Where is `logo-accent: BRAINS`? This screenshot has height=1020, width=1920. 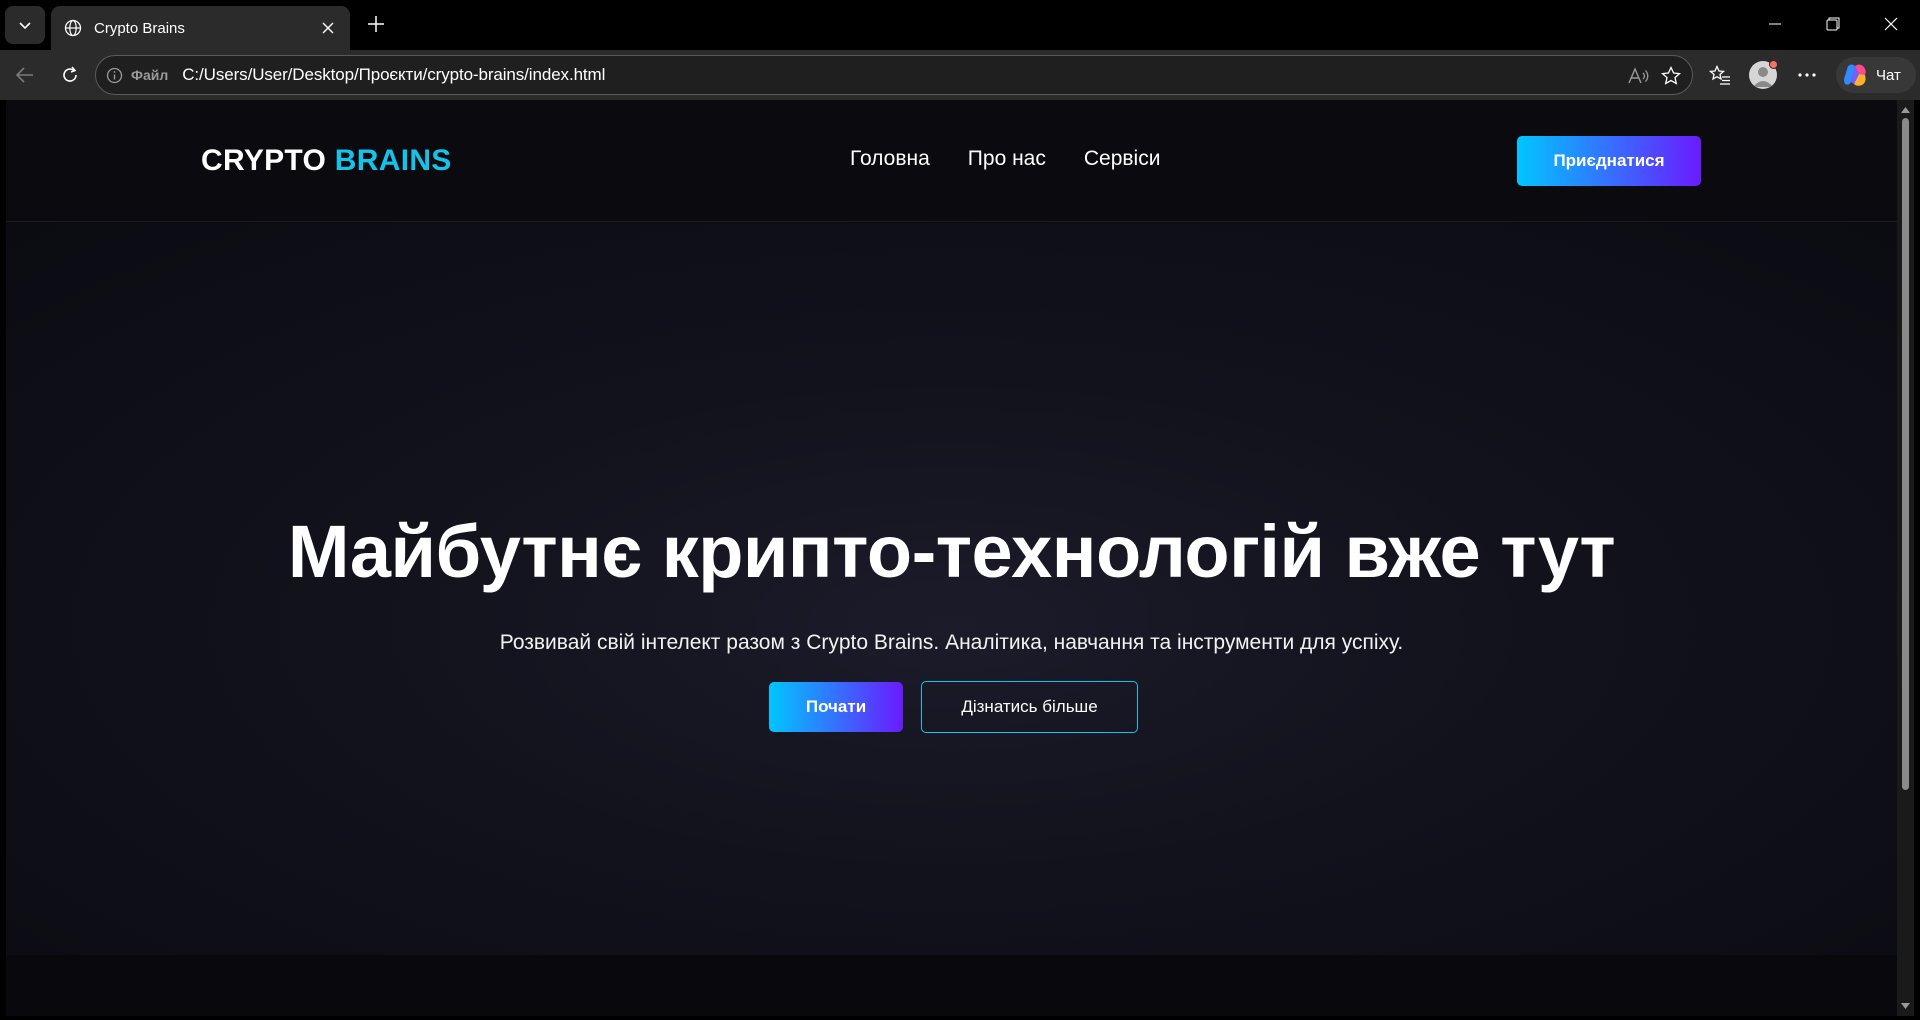 logo-accent: BRAINS is located at coordinates (393, 160).